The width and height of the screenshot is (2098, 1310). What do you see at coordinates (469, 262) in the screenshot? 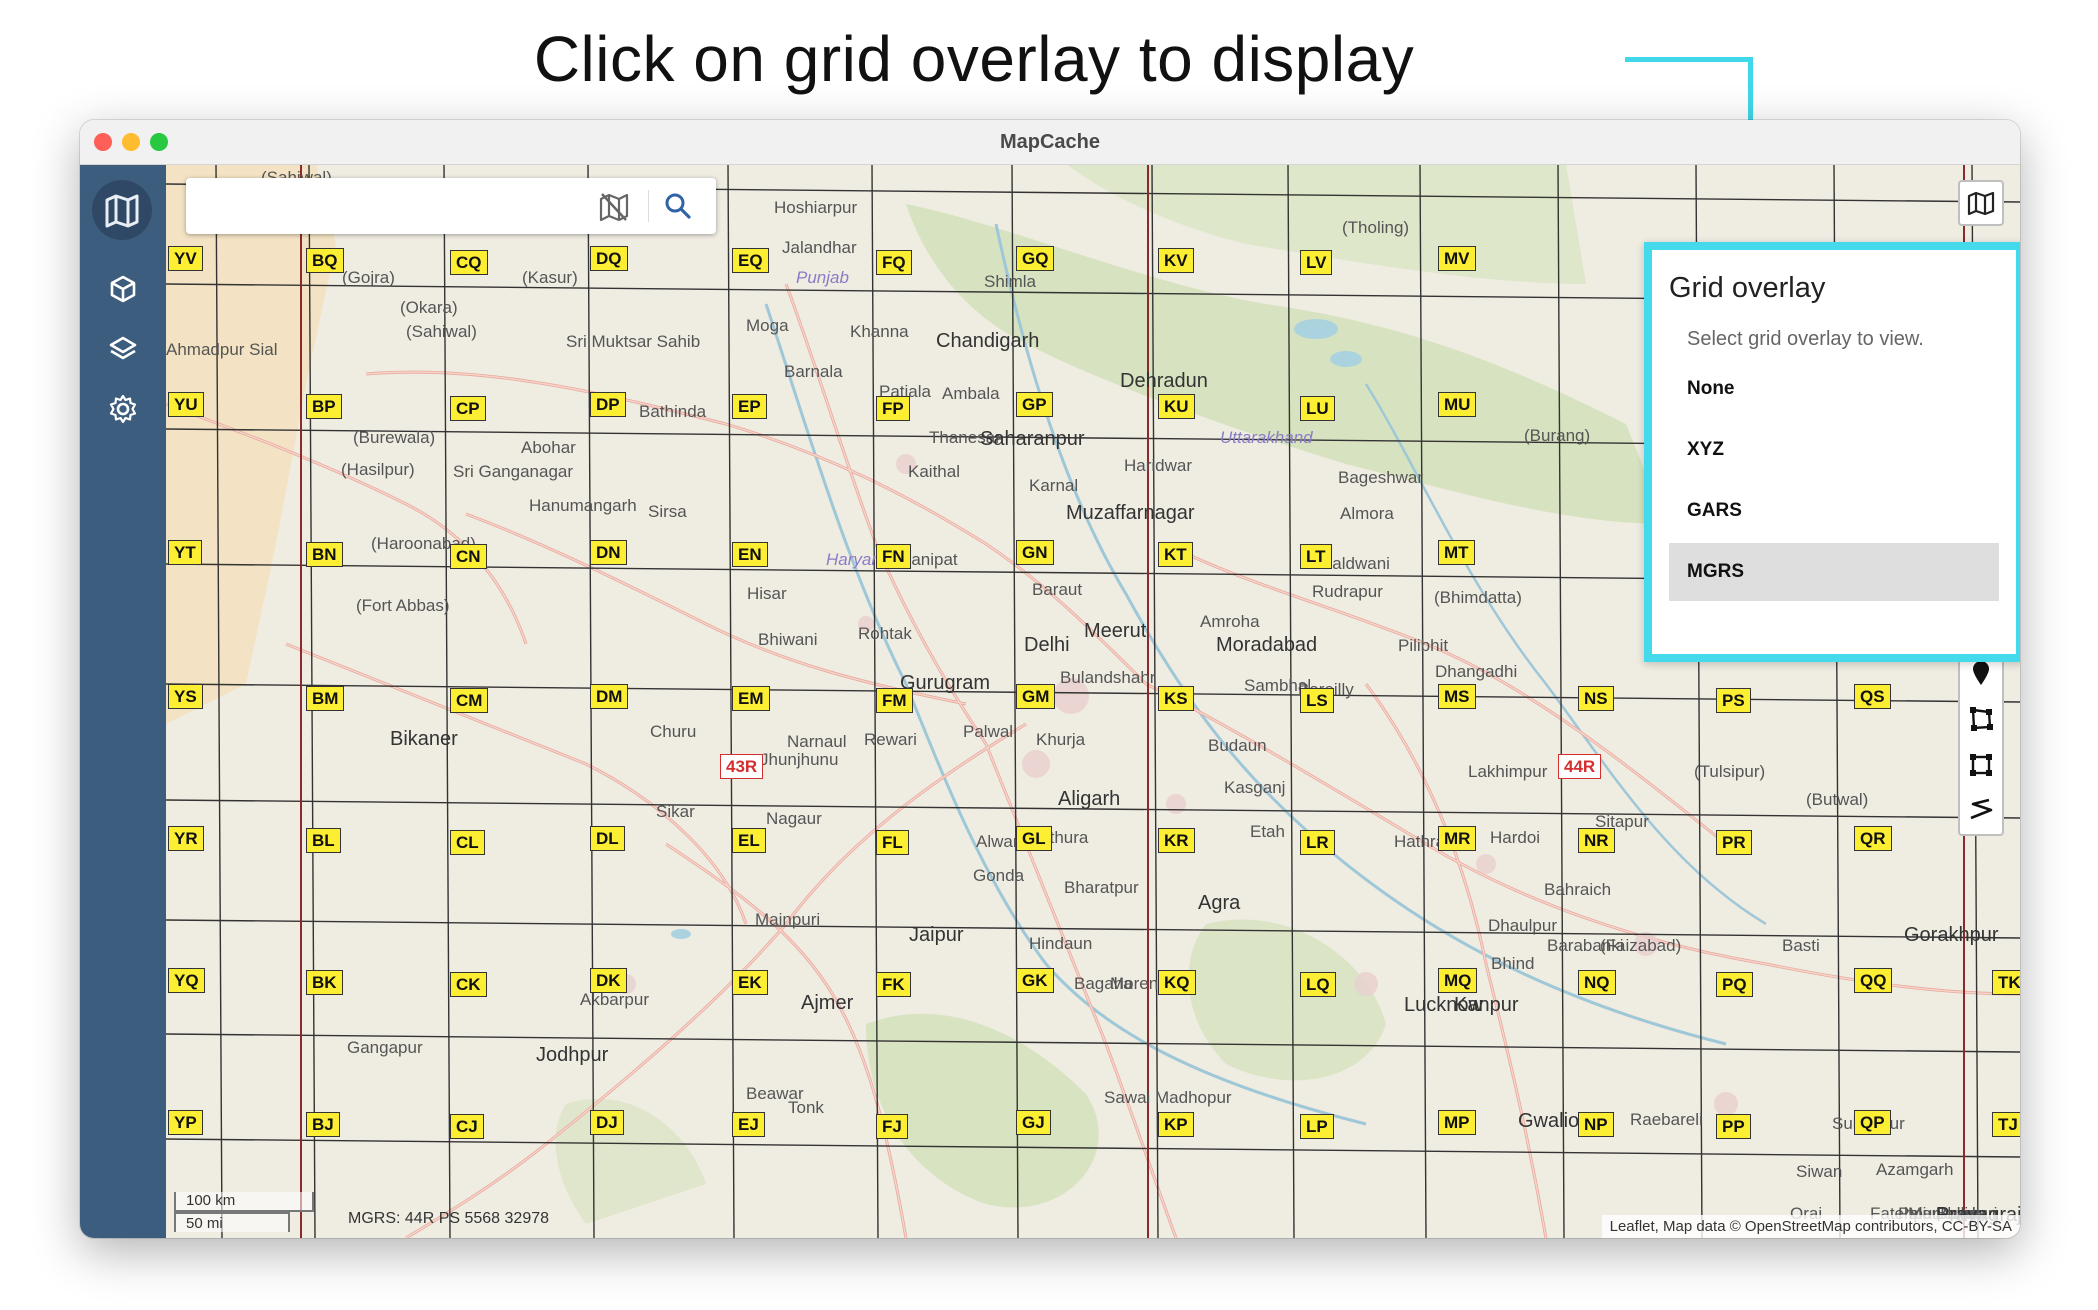
I see `grid-square-label: CQ` at bounding box center [469, 262].